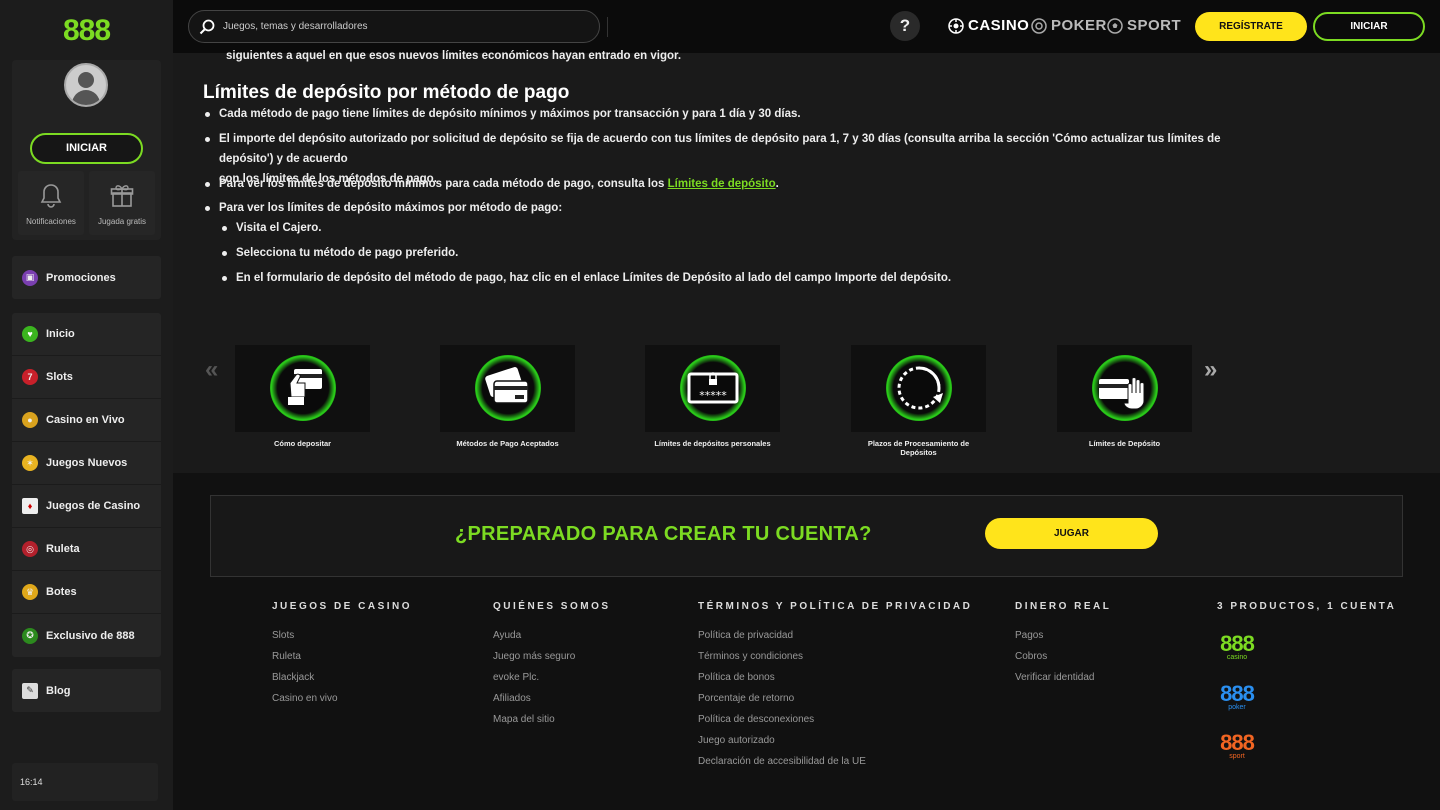 This screenshot has width=1440, height=810. Describe the element at coordinates (86, 635) in the screenshot. I see `sidebar-item-exclusivo-888: ✪ Exclusivo de 888` at that location.